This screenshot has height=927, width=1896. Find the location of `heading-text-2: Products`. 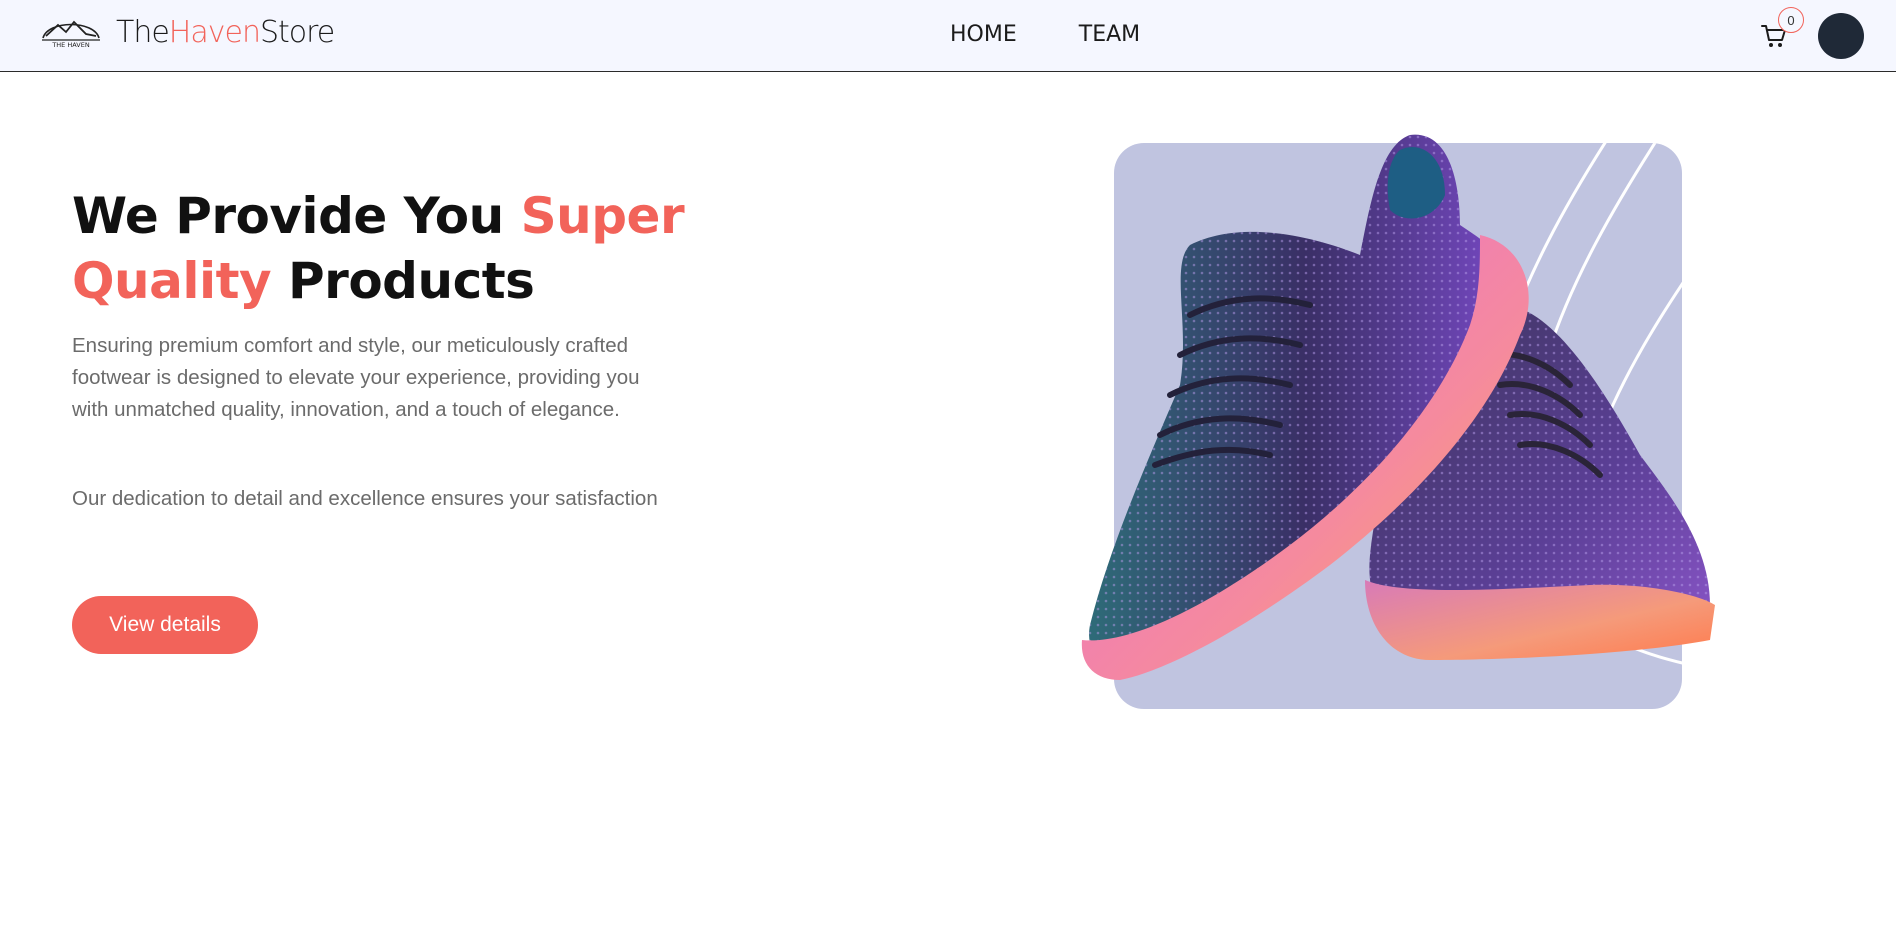

heading-text-2: Products is located at coordinates (403, 281).